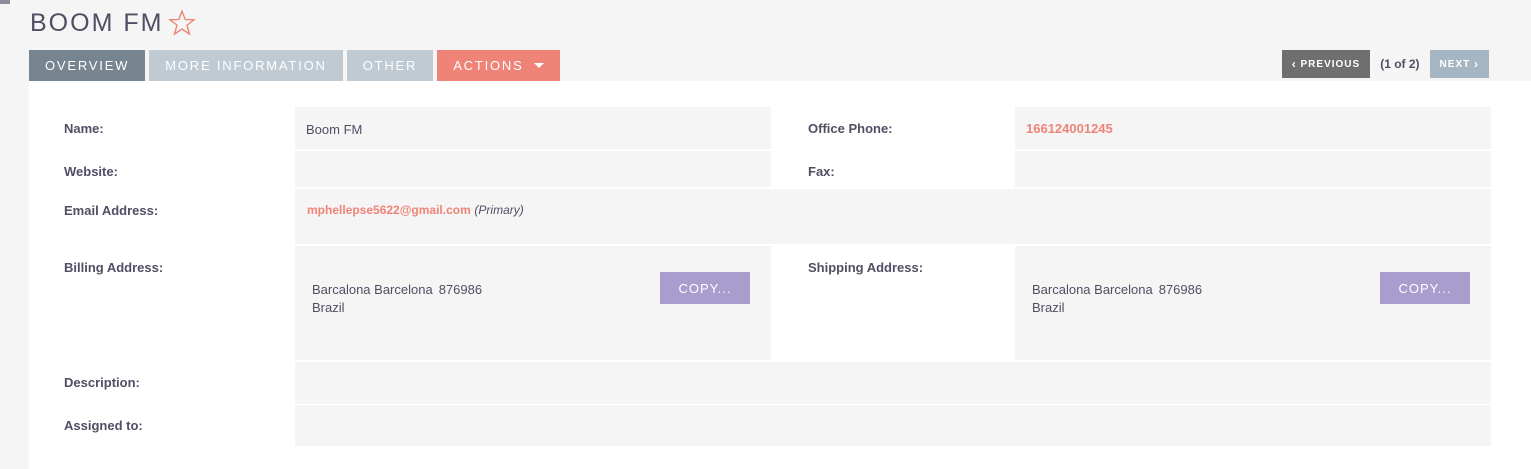 The image size is (1531, 469). Describe the element at coordinates (182, 23) in the screenshot. I see `star-outline-icon` at that location.